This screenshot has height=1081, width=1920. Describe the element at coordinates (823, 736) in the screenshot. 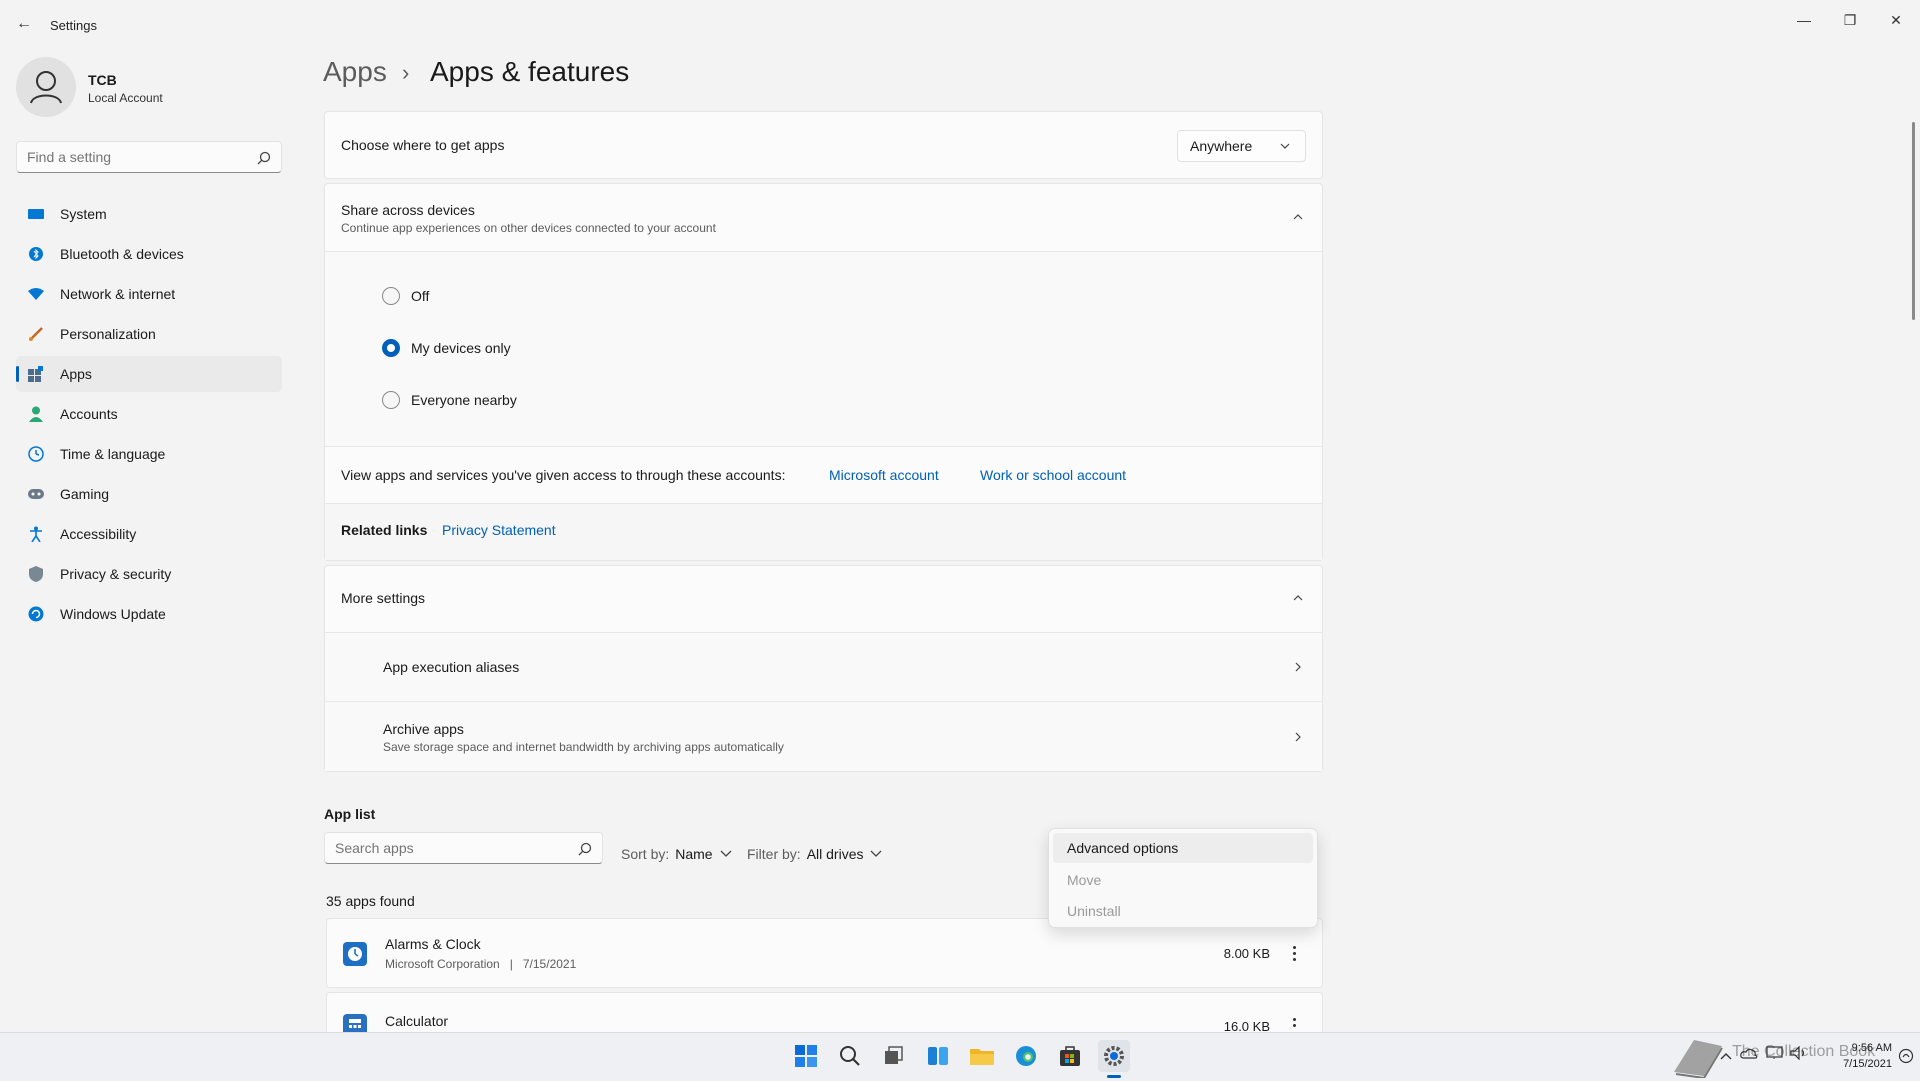

I see `archive-apps-row` at that location.